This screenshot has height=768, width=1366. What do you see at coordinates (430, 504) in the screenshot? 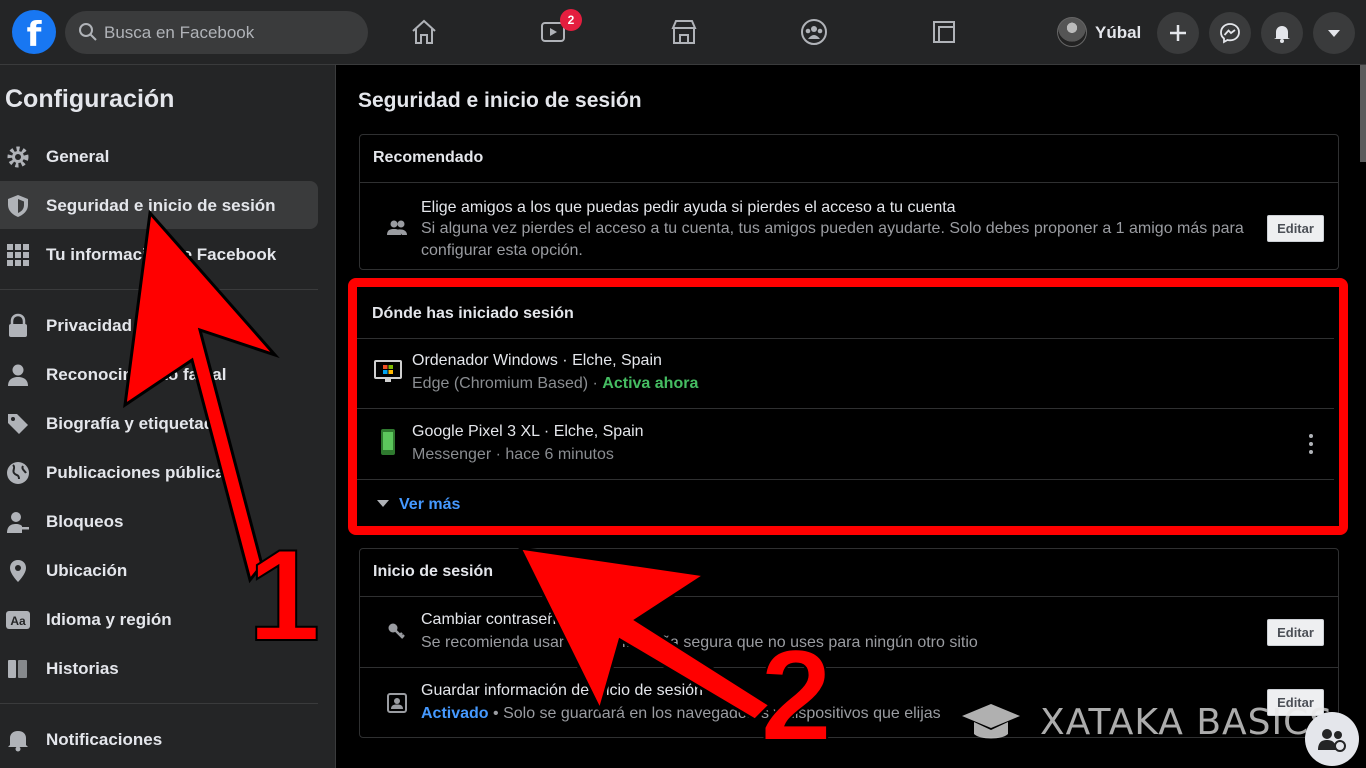
I see `see-more-label: Ver más` at bounding box center [430, 504].